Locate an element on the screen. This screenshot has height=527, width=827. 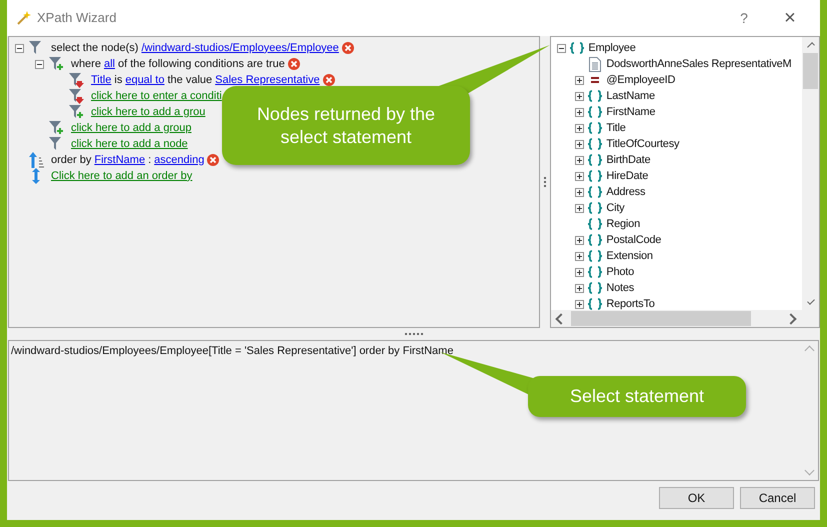
node-label: Extension is located at coordinates (629, 256).